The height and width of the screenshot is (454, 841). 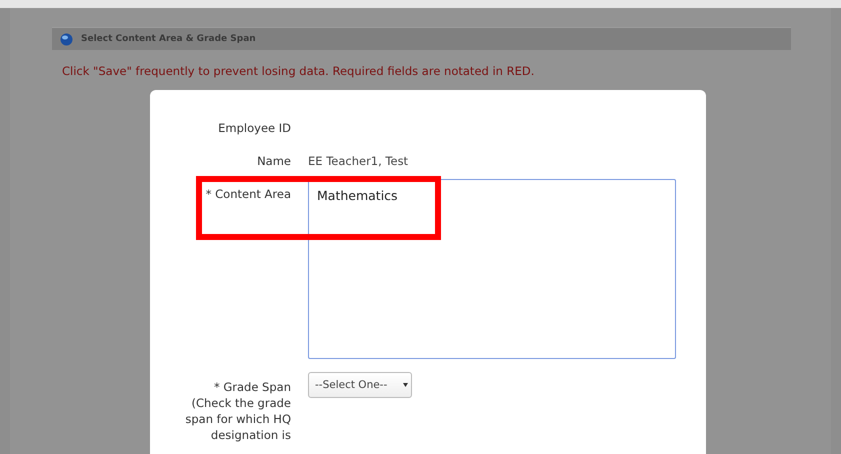 I want to click on field-value: EE Teacher1, Test, so click(x=359, y=161).